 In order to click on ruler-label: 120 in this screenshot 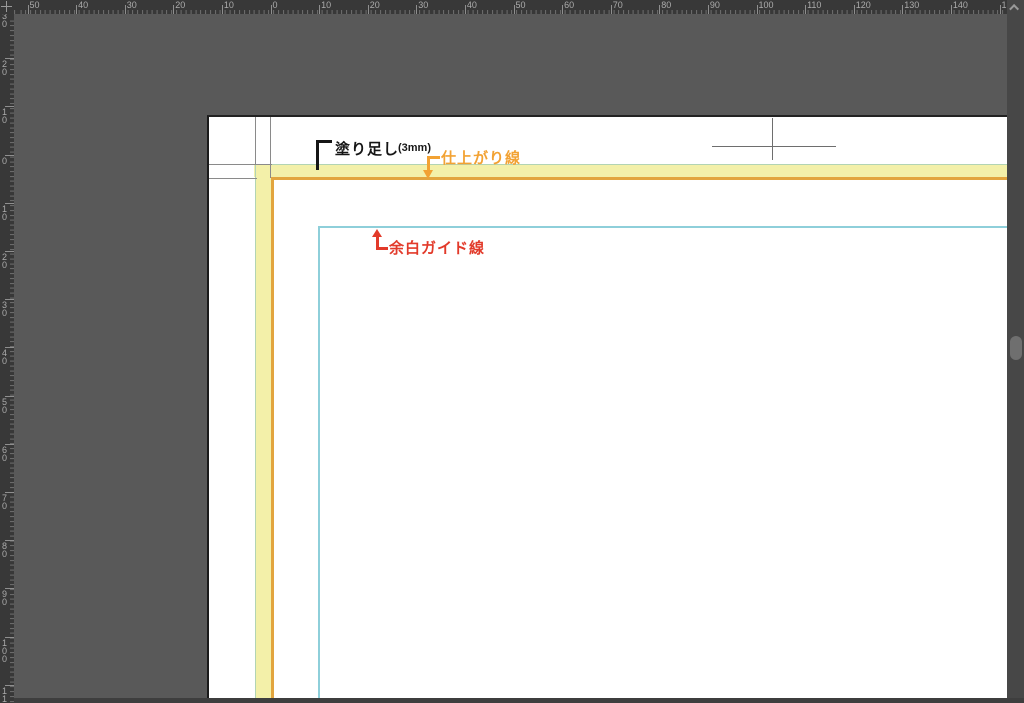, I will do `click(863, 5)`.